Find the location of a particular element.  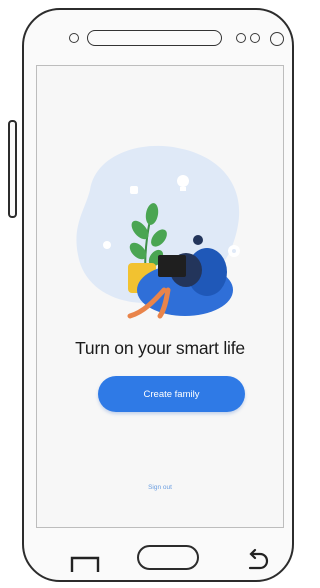

gear-icon is located at coordinates (234, 251).